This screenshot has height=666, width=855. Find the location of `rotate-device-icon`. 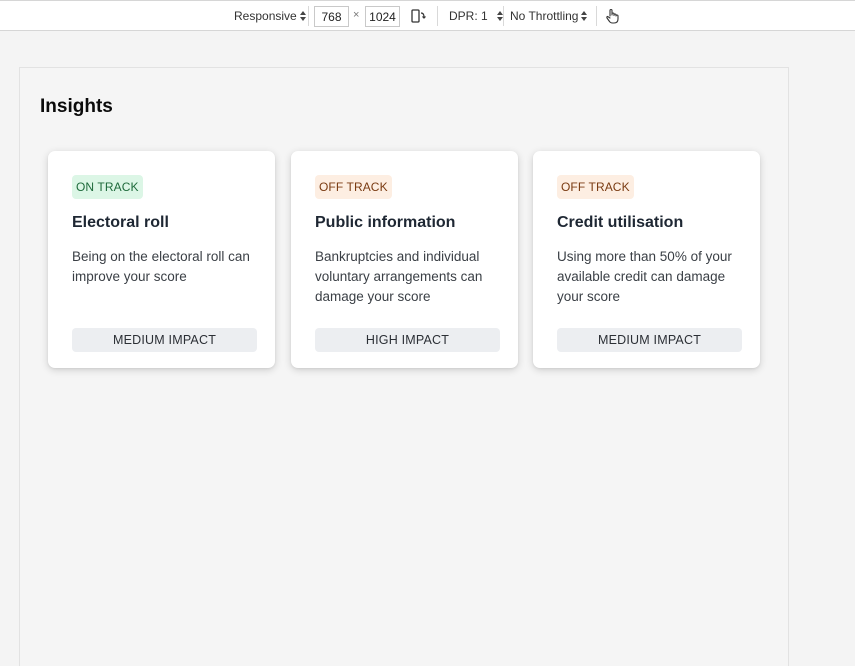

rotate-device-icon is located at coordinates (418, 16).